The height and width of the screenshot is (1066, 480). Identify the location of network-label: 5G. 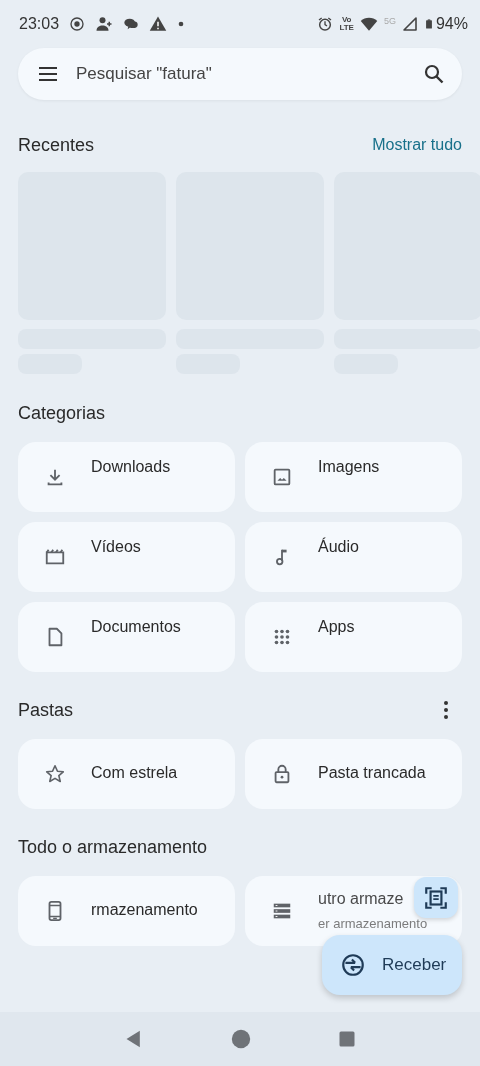
(389, 21).